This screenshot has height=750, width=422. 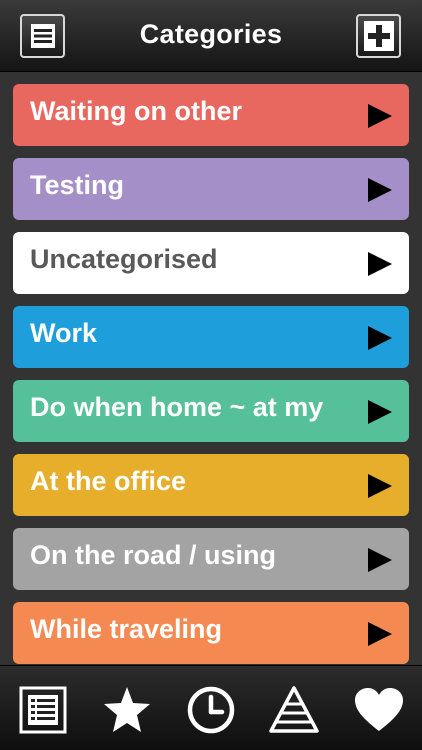 I want to click on category-label: Do when home ~ at my, so click(x=177, y=407).